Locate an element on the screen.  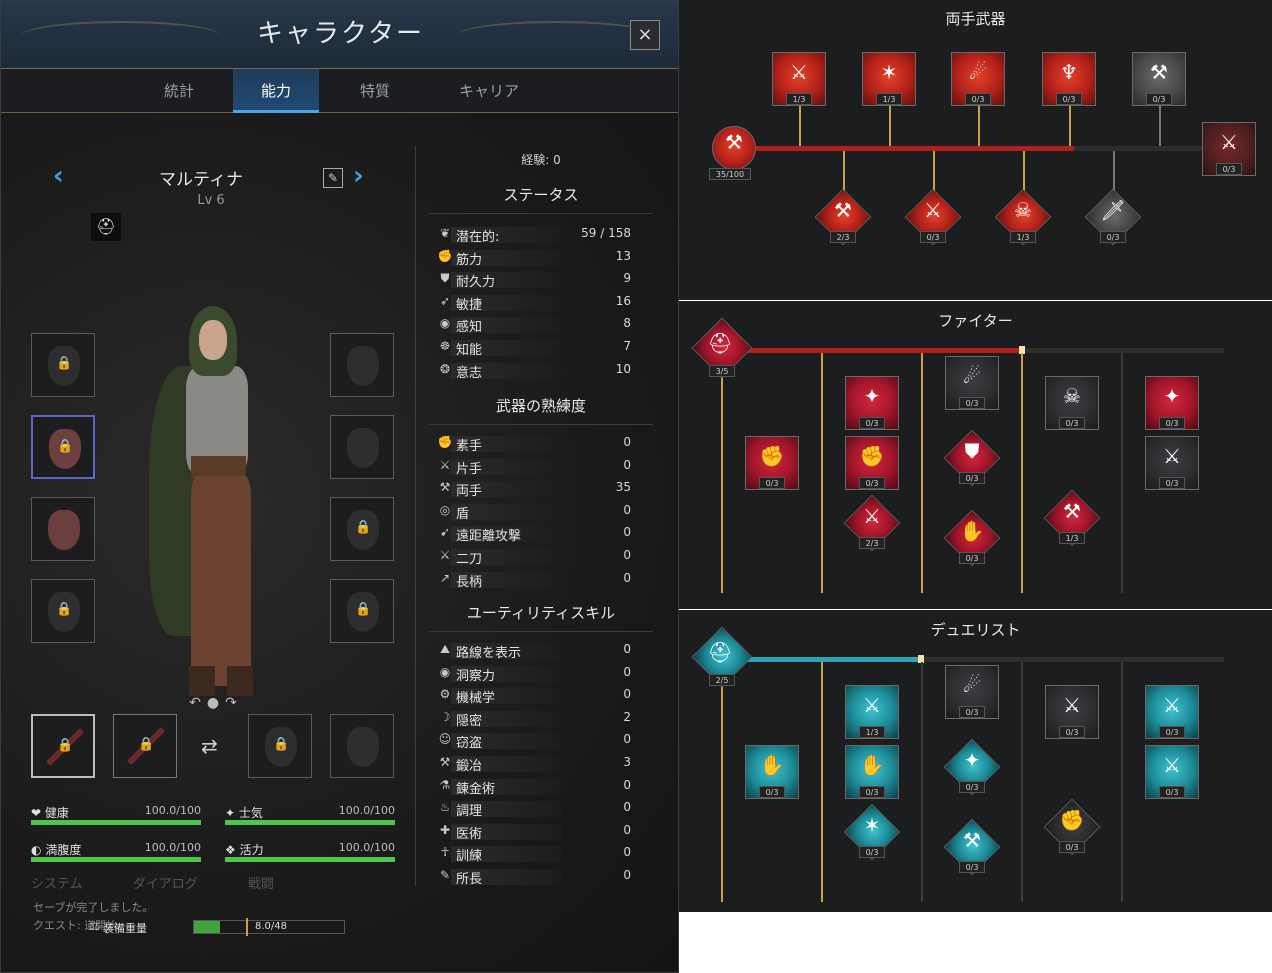
utility-skills-title: ユーティリティスキル is located at coordinates (541, 617).